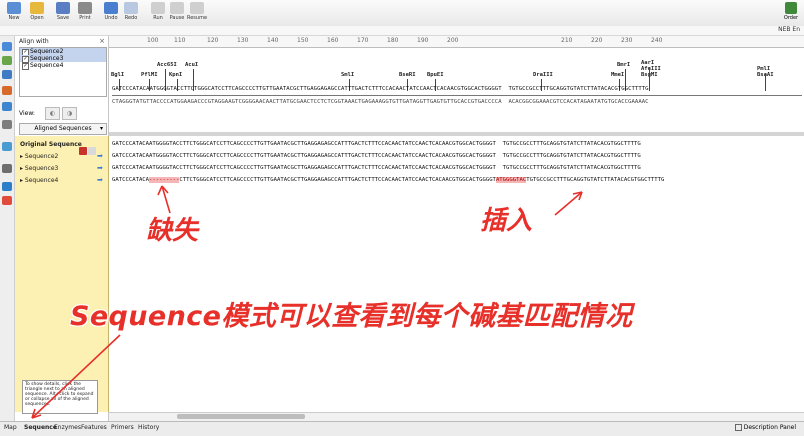 The width and height of the screenshot is (804, 436). I want to click on toolbar-button-label: Pause, so click(177, 18).